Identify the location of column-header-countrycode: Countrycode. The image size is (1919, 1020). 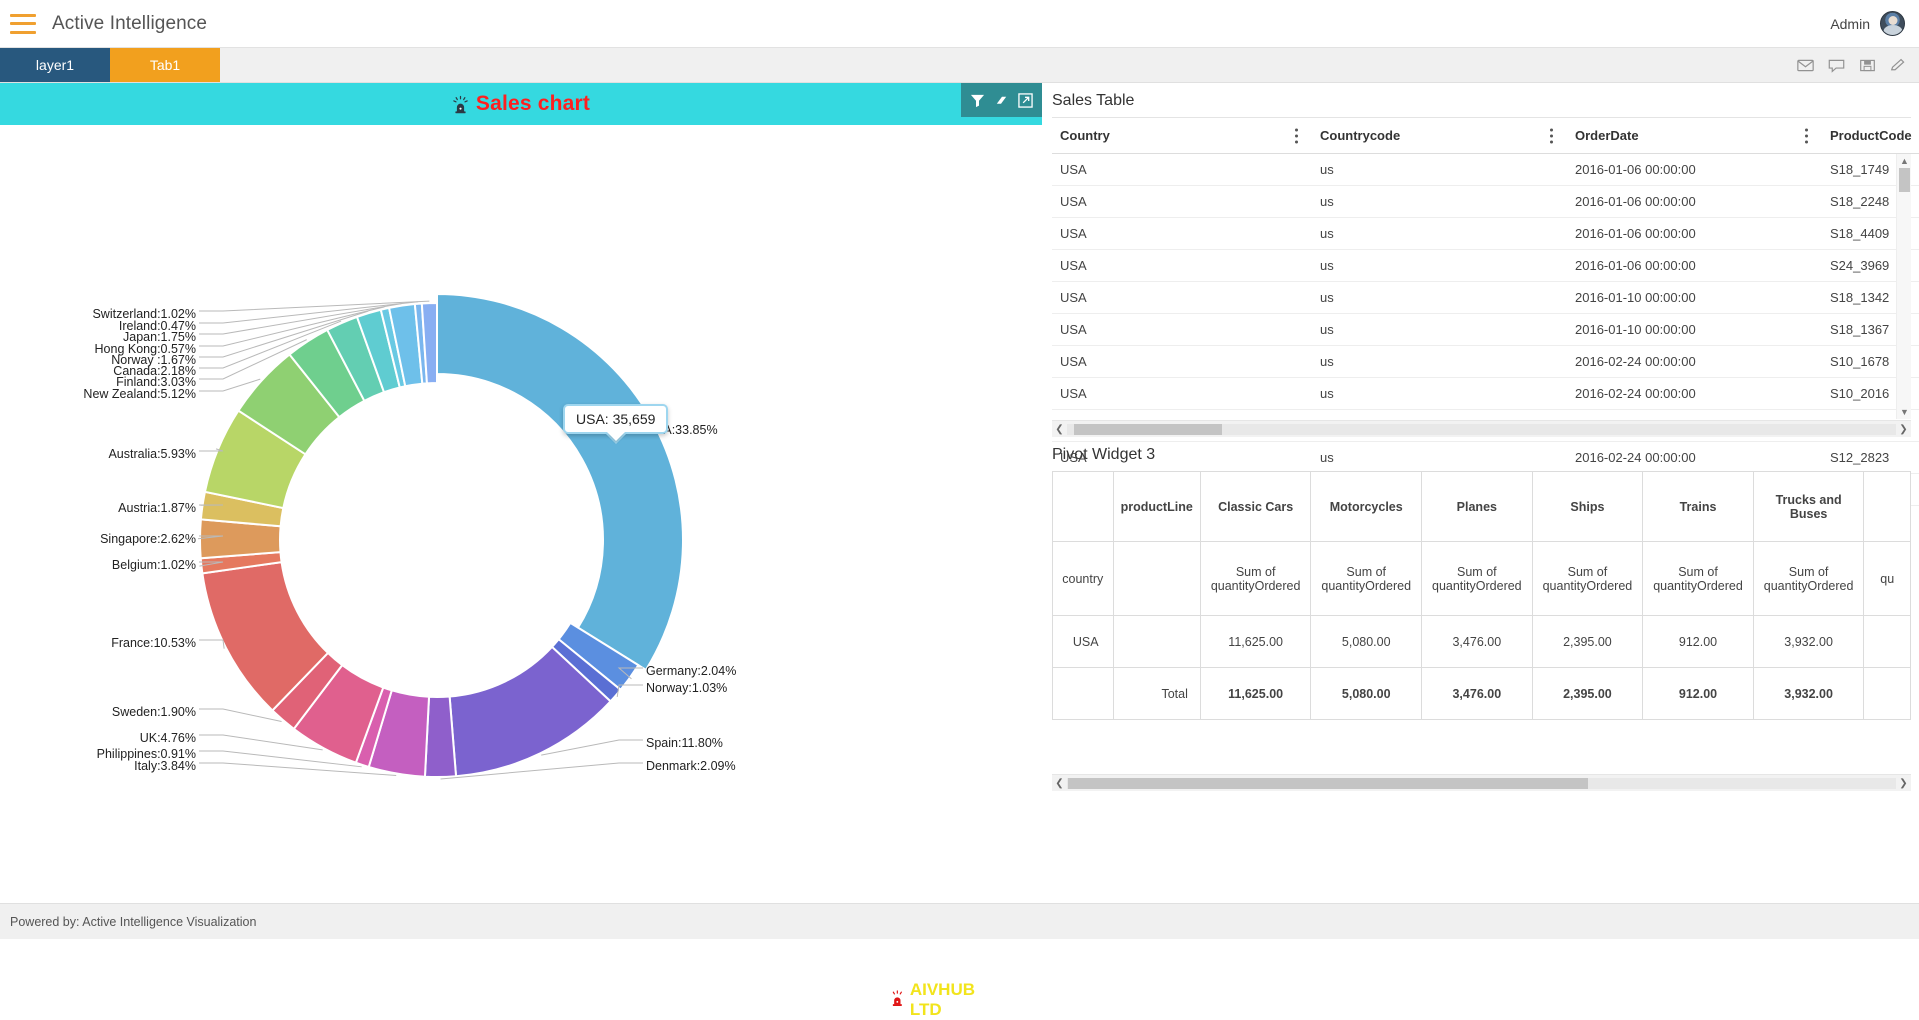
(1439, 136).